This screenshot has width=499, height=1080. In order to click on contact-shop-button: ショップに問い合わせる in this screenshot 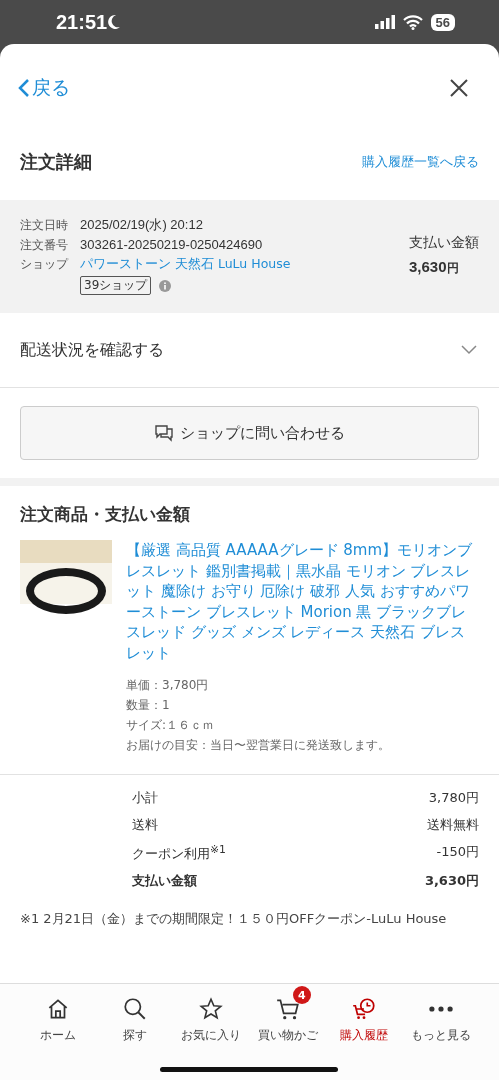, I will do `click(249, 433)`.